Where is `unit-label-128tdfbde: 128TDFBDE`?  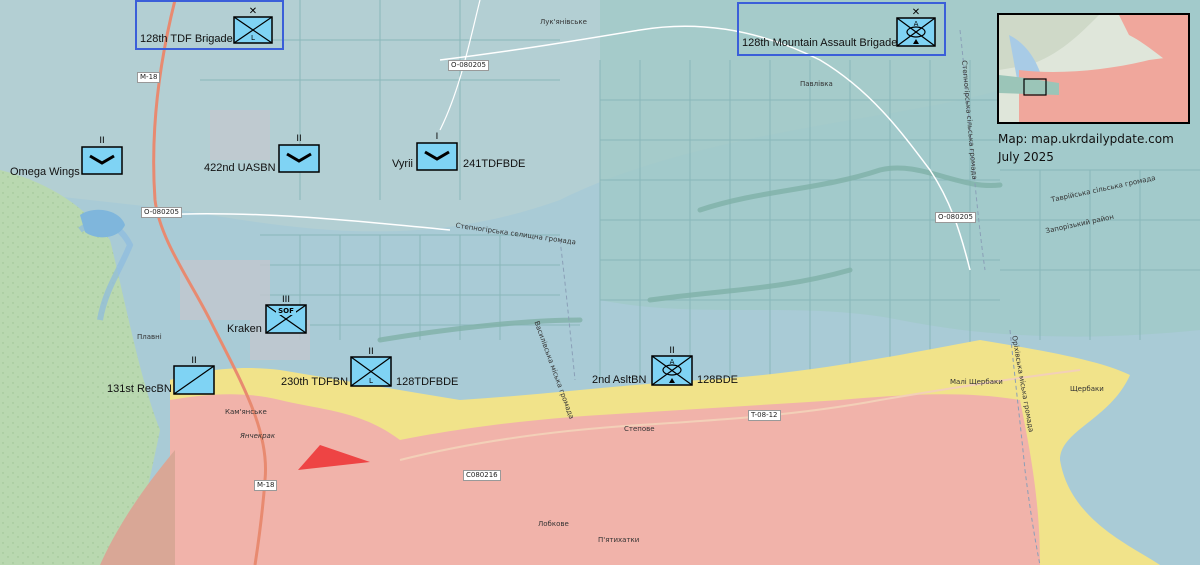 unit-label-128tdfbde: 128TDFBDE is located at coordinates (427, 382).